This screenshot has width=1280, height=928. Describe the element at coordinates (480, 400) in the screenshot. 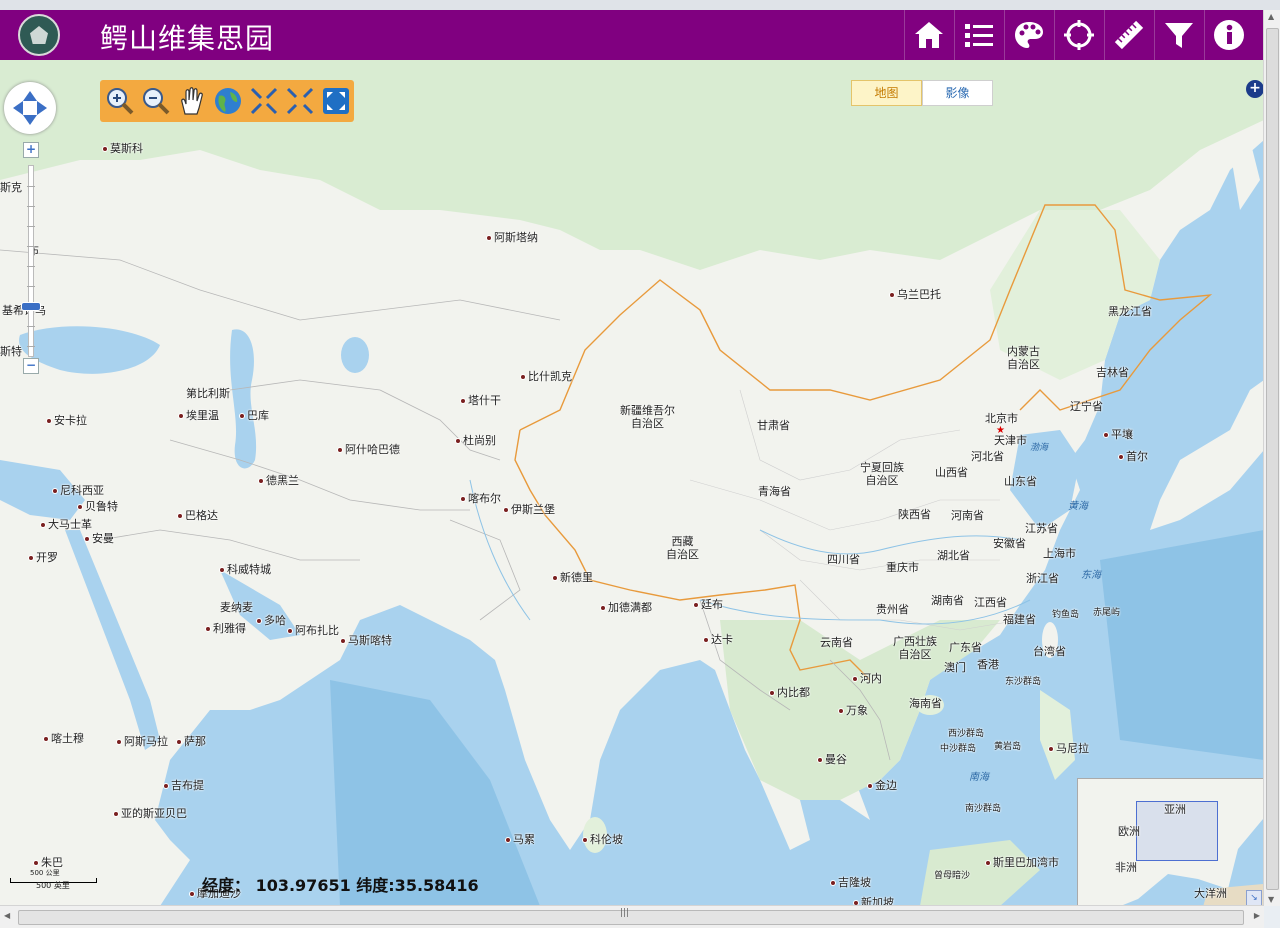

I see `label-tashkent: 塔什干` at that location.